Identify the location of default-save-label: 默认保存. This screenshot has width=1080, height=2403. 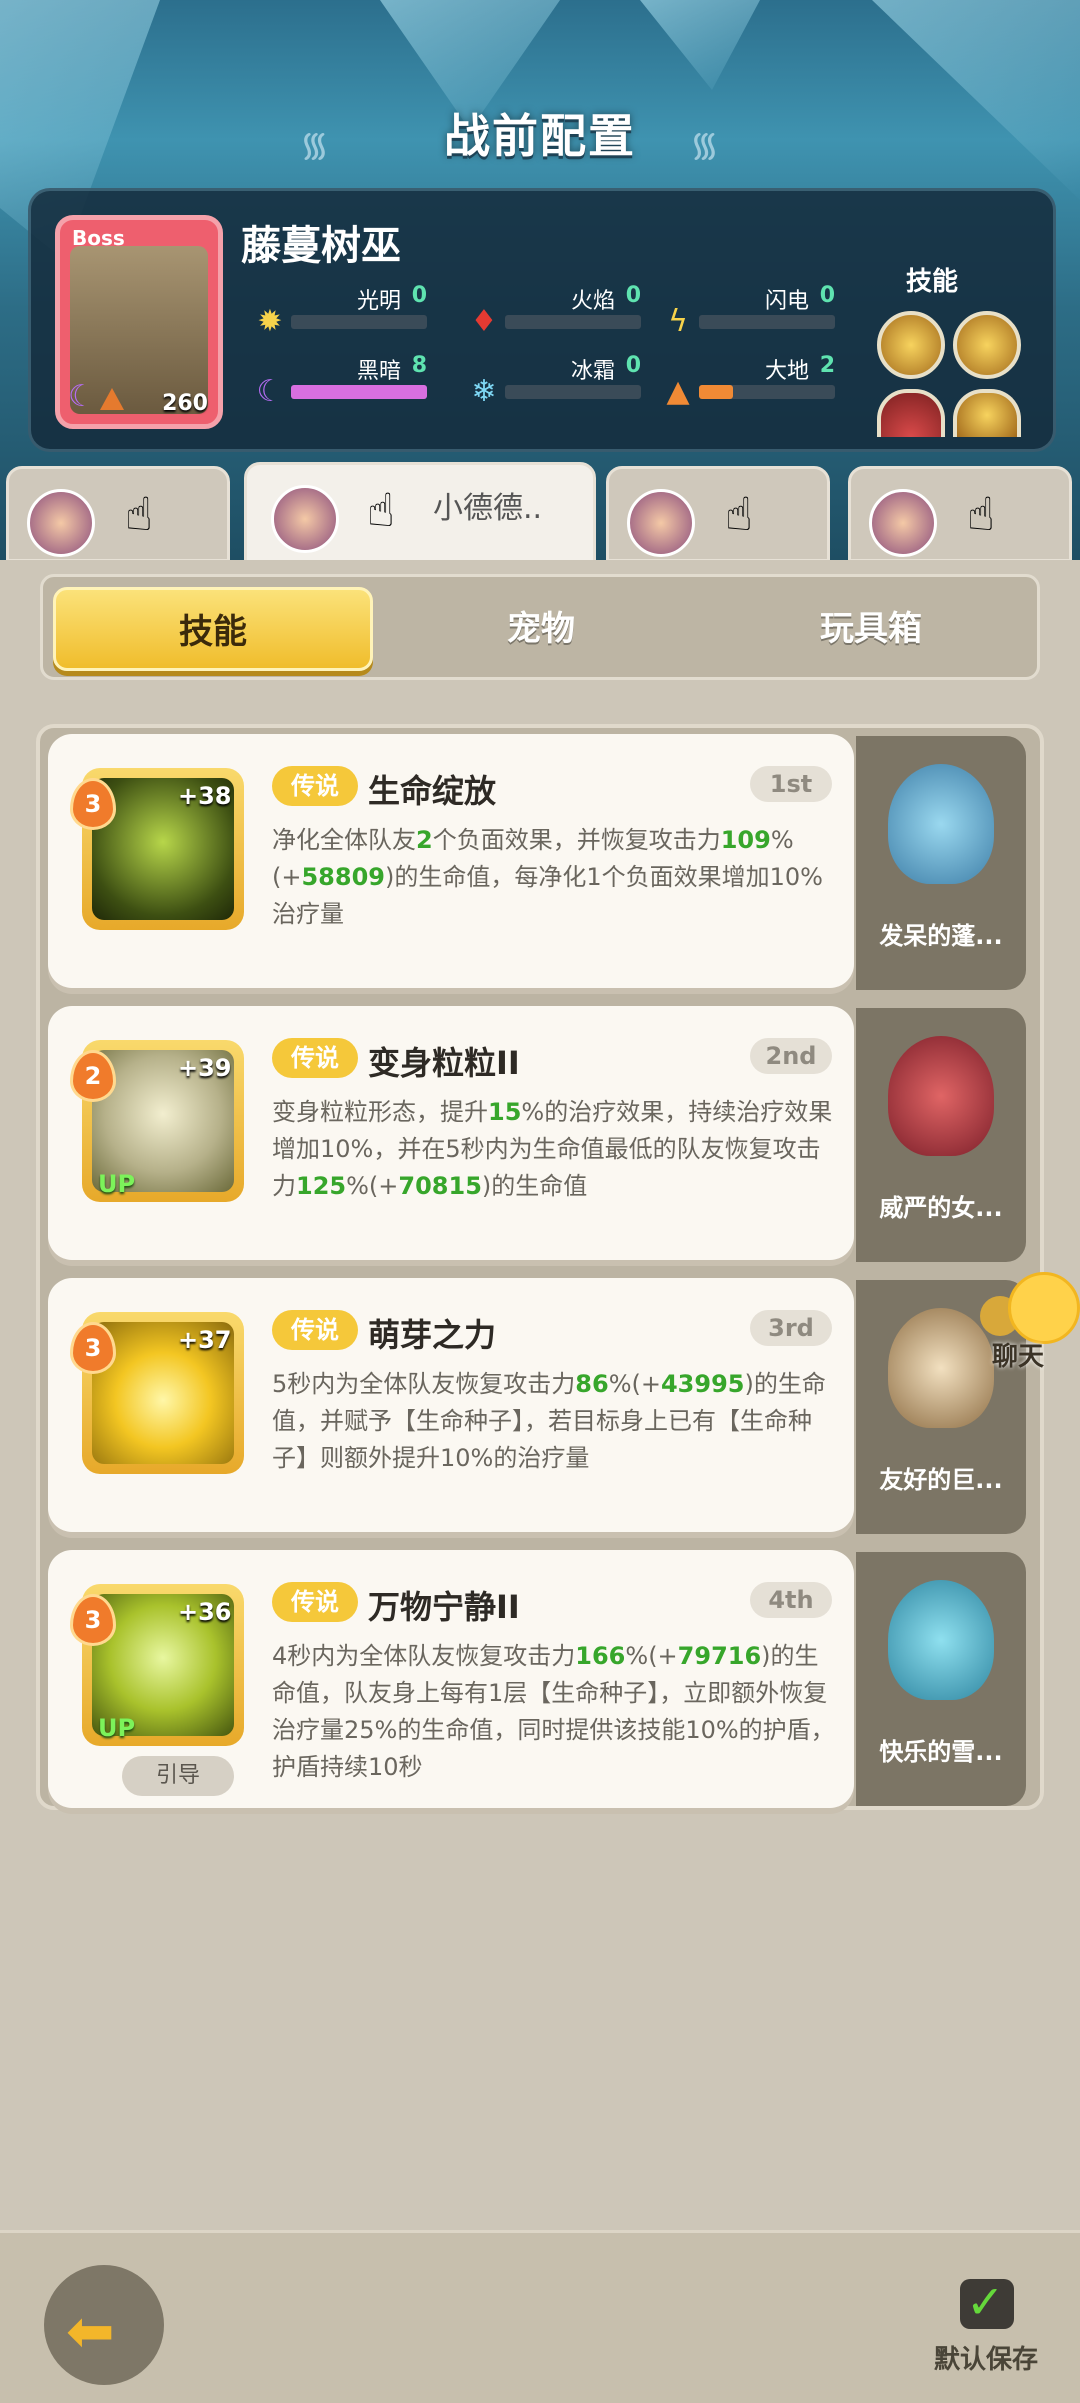
(986, 2360).